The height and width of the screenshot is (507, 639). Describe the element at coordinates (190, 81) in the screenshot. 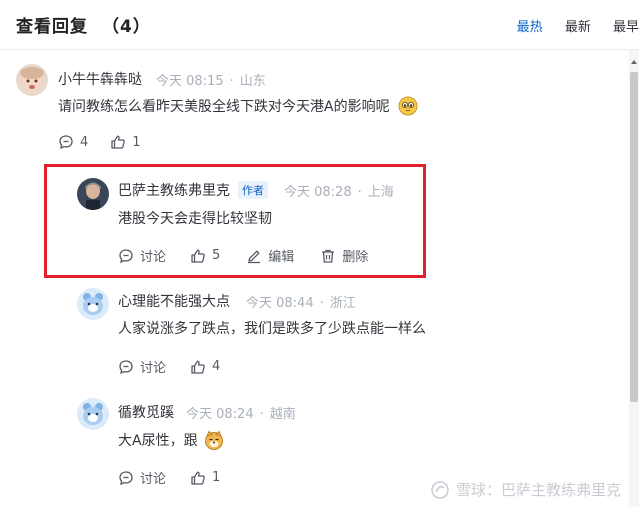

I see `comment-time: 今天 08:15` at that location.